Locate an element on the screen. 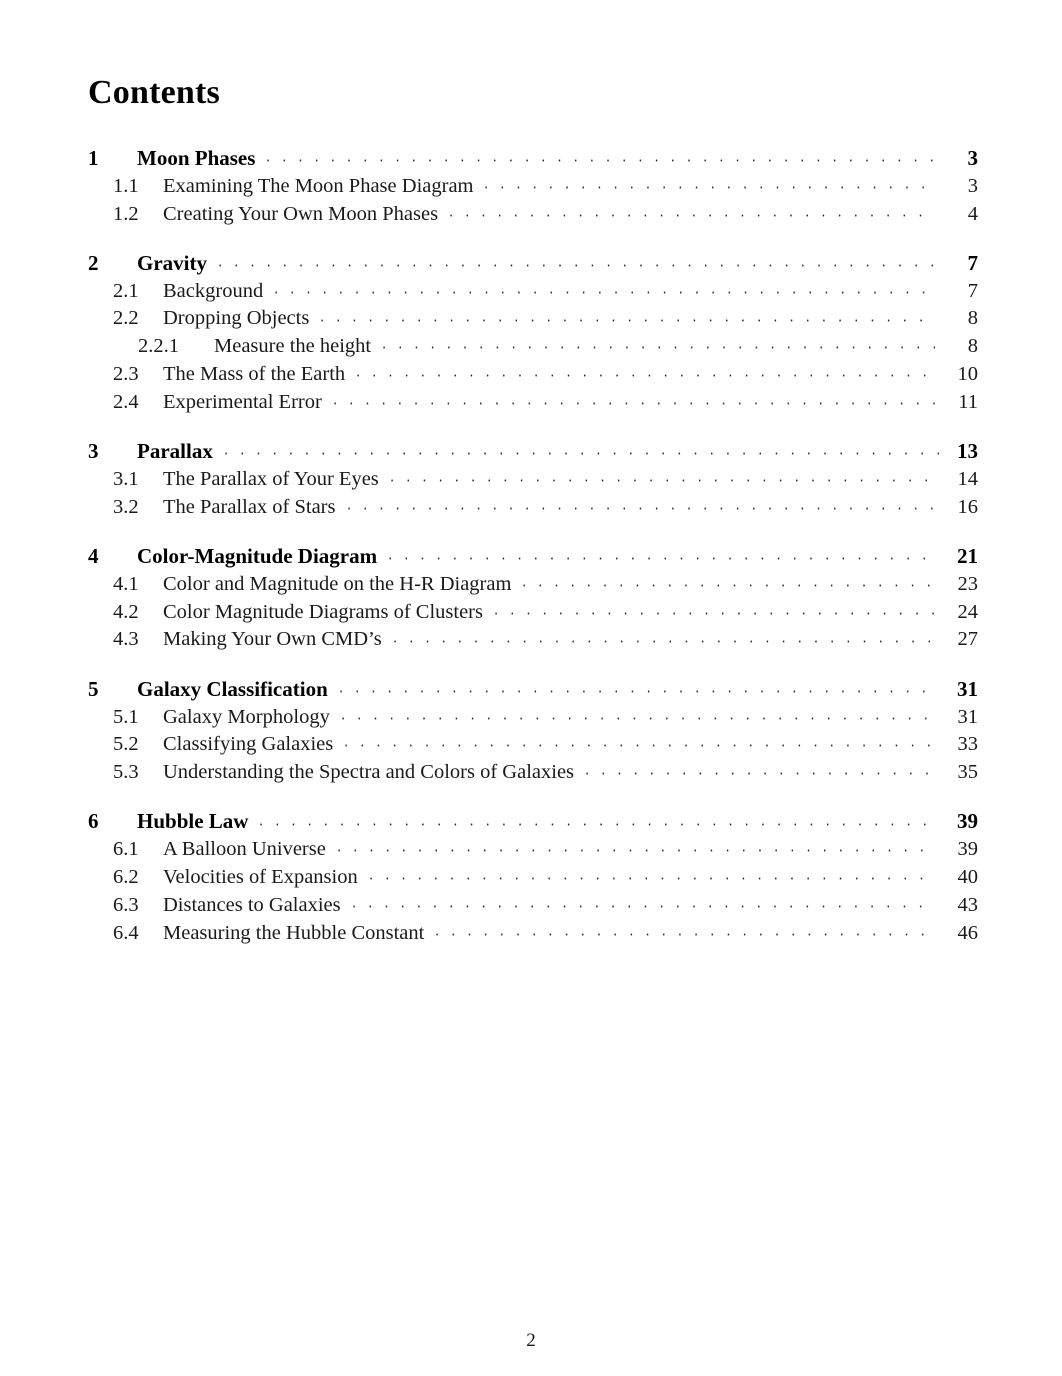 The width and height of the screenshot is (1062, 1376). toc-entry-subsection: 2.4 Experimental Error 11 is located at coordinates (533, 401).